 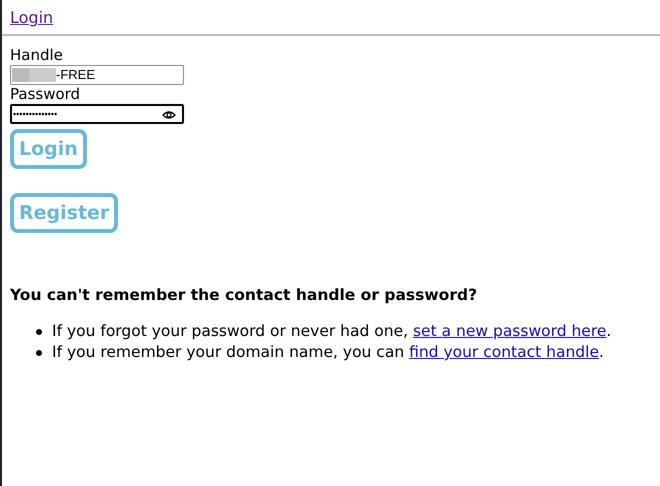 What do you see at coordinates (328, 352) in the screenshot?
I see `help-sentence: If you remember your domain name, you can find your contact handle.` at bounding box center [328, 352].